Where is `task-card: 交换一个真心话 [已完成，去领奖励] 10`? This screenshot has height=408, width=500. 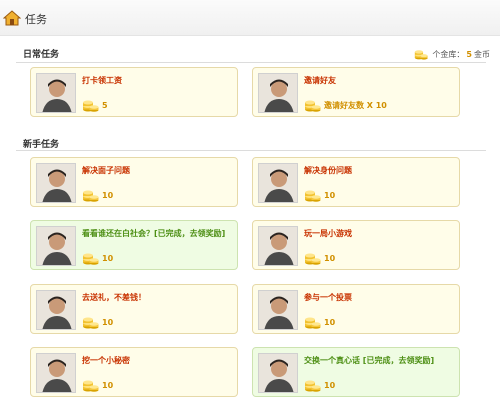 task-card: 交换一个真心话 [已完成，去领奖励] 10 is located at coordinates (356, 372).